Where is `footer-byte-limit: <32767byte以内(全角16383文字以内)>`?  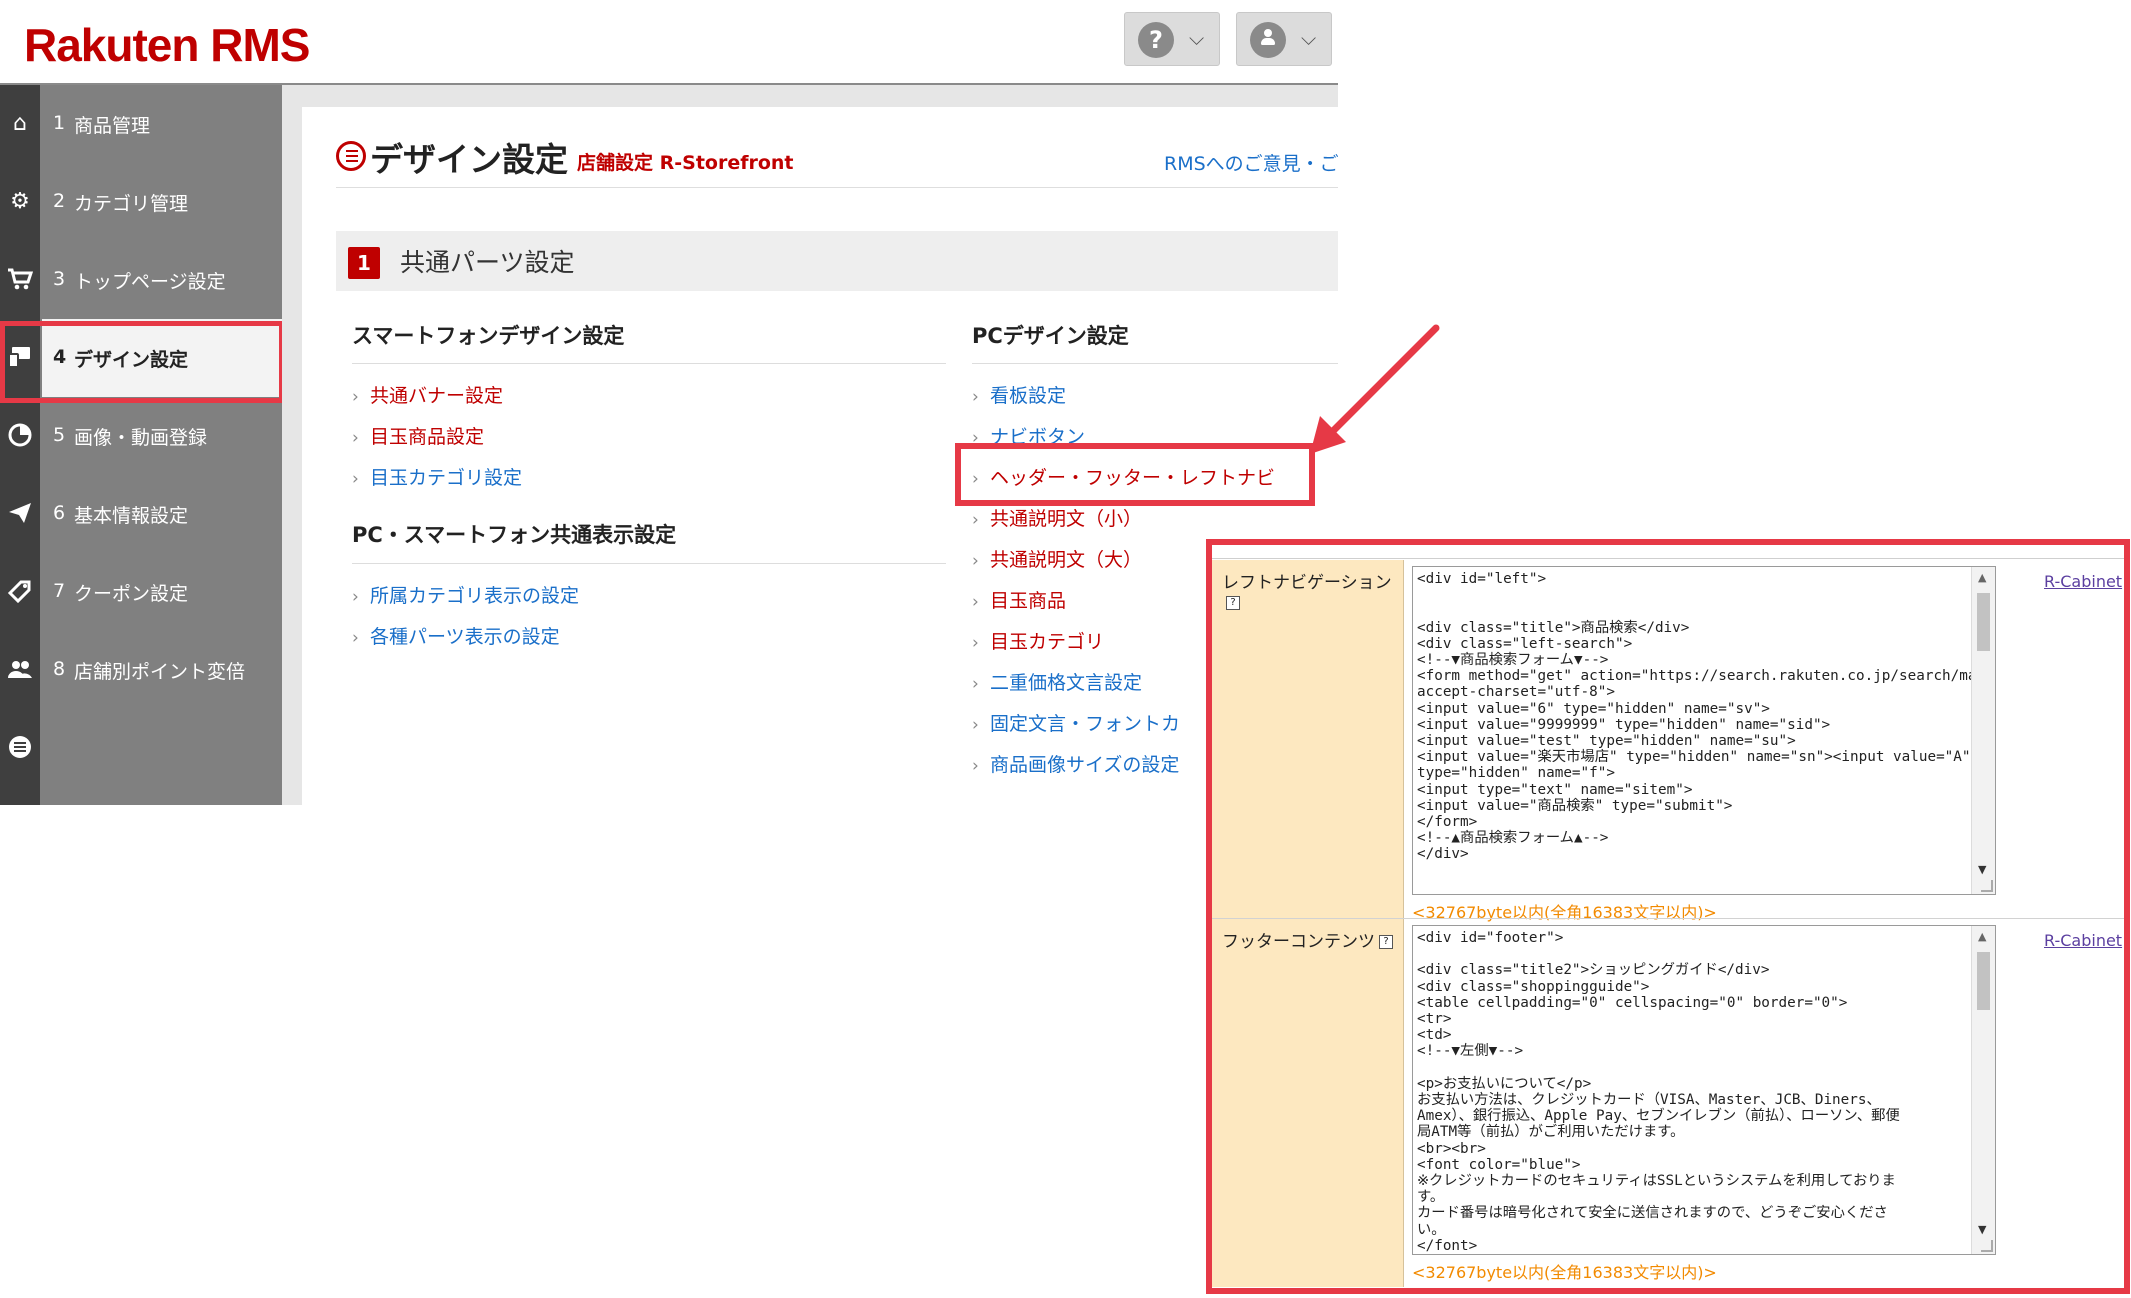
footer-byte-limit: <32767byte以内(全角16383文字以内)> is located at coordinates (1564, 1272).